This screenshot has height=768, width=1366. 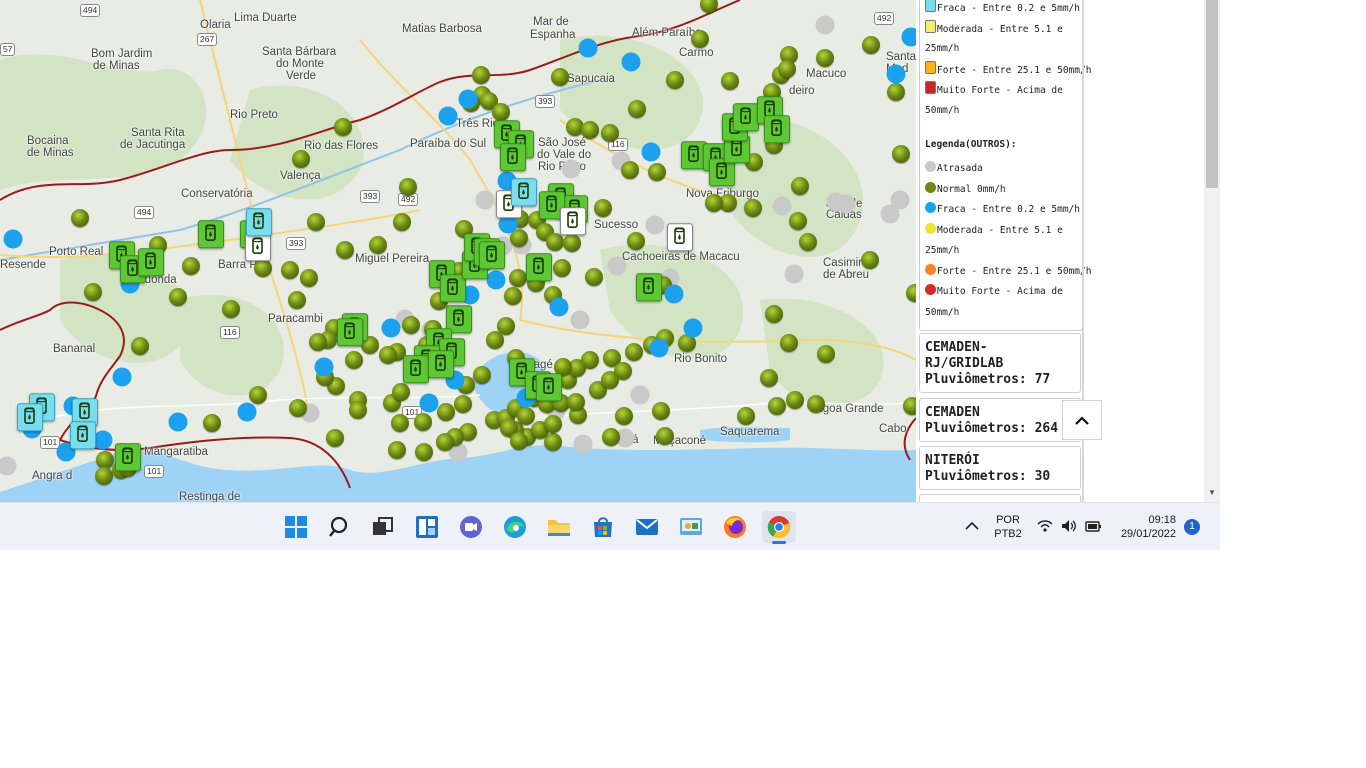 I want to click on task-view-button, so click(x=383, y=527).